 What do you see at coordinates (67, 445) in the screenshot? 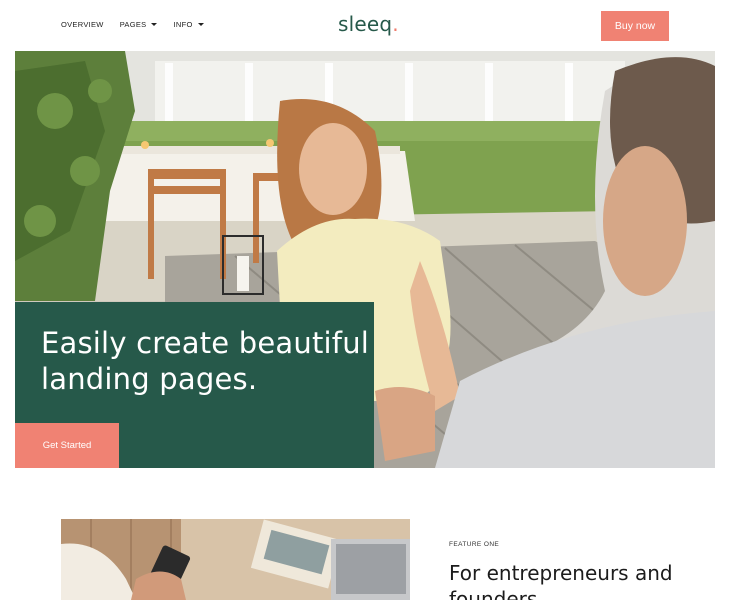
I see `get-started-button: Get Started` at bounding box center [67, 445].